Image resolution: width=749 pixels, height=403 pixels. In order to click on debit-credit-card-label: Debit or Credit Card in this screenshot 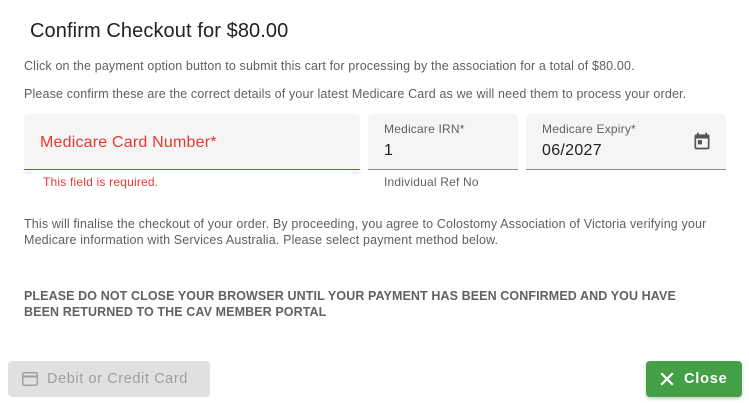, I will do `click(117, 379)`.